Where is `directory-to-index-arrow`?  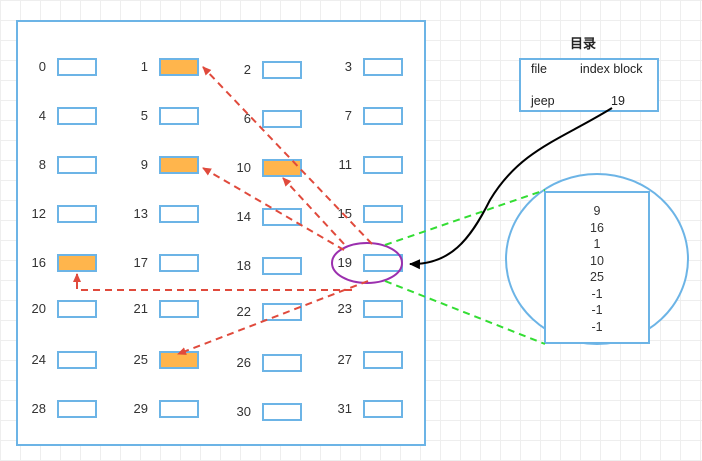 directory-to-index-arrow is located at coordinates (511, 188).